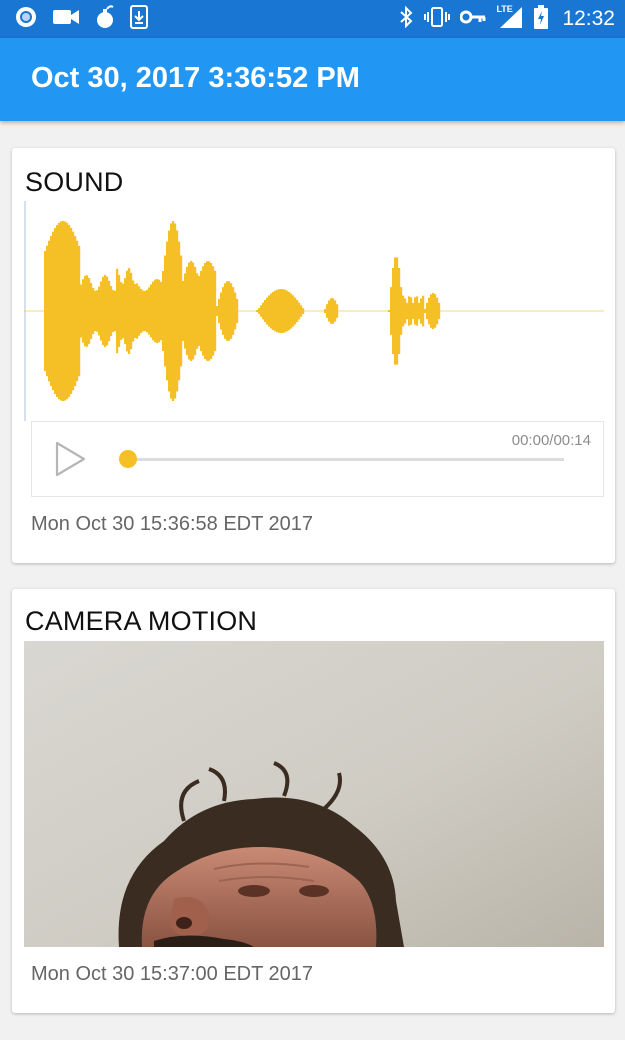  What do you see at coordinates (346, 459) in the screenshot?
I see `seek-bar-track` at bounding box center [346, 459].